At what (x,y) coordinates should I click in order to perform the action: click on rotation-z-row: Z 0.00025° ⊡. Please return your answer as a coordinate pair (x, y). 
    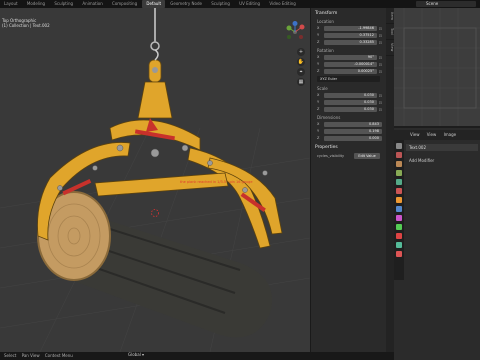
    Looking at the image, I should click on (349, 71).